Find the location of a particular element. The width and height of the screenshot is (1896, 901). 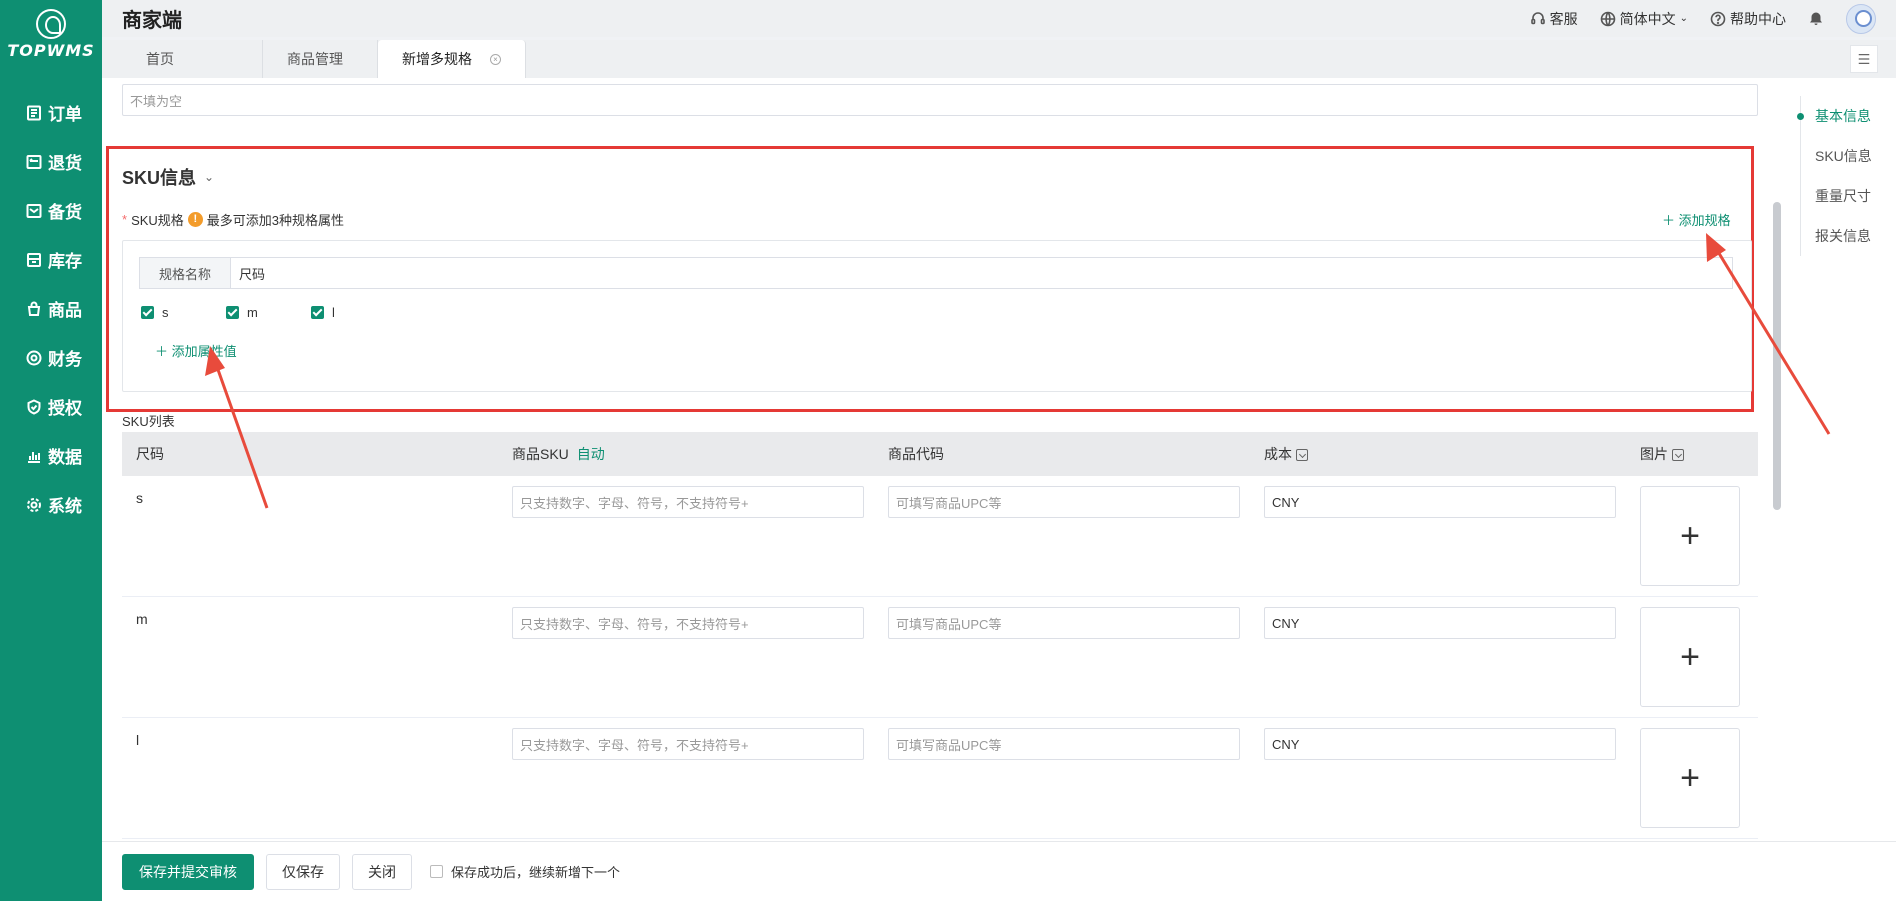

warning-icon: ! is located at coordinates (195, 219).